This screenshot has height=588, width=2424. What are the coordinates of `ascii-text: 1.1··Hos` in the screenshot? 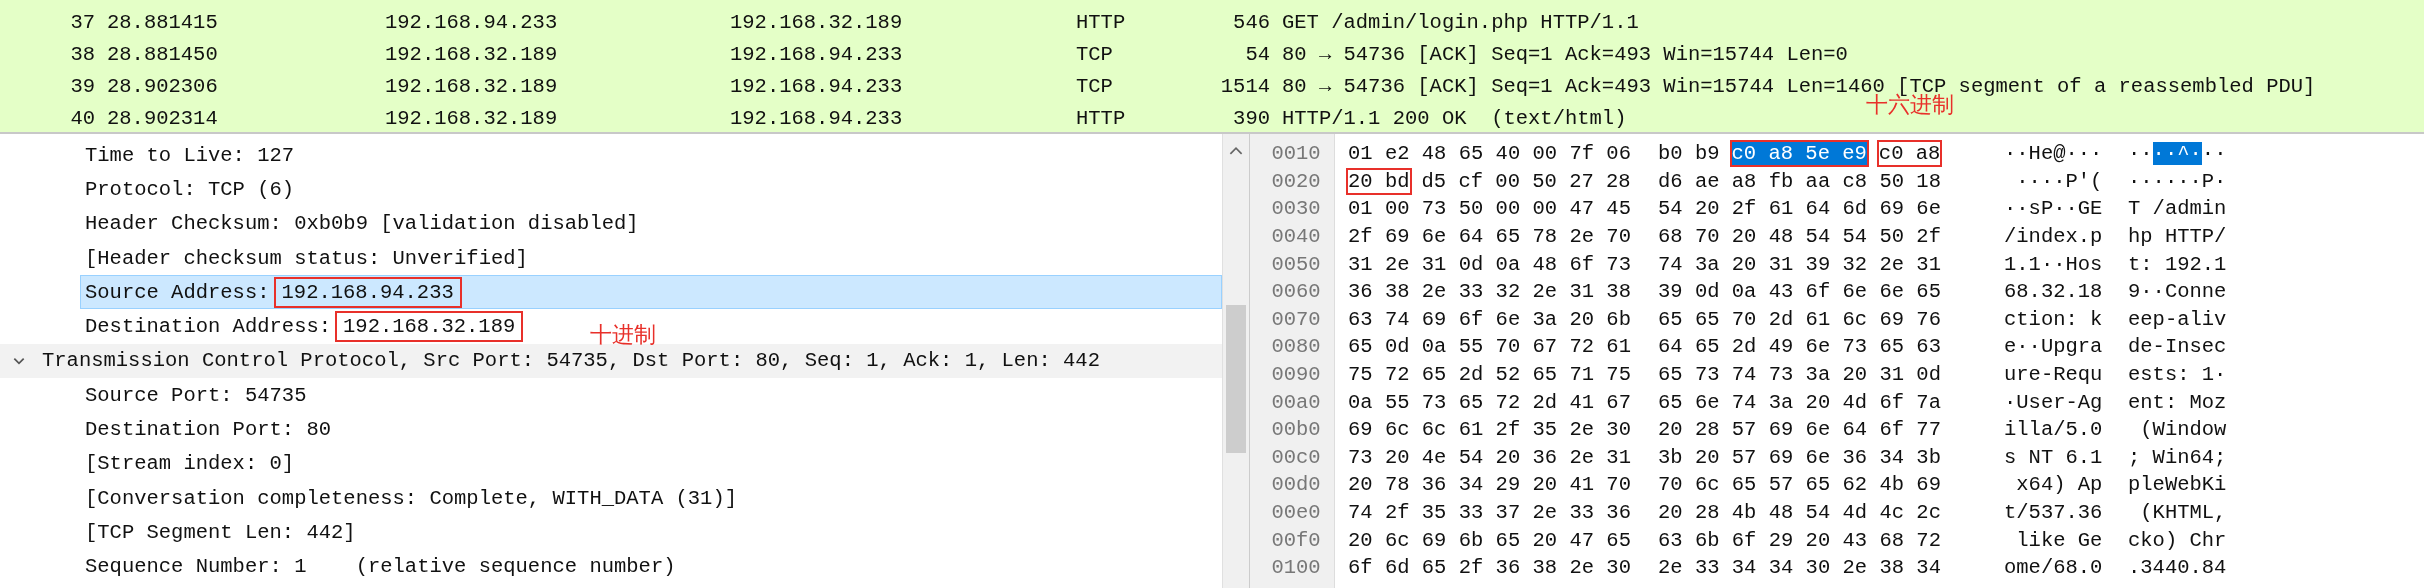 It's located at (2053, 264).